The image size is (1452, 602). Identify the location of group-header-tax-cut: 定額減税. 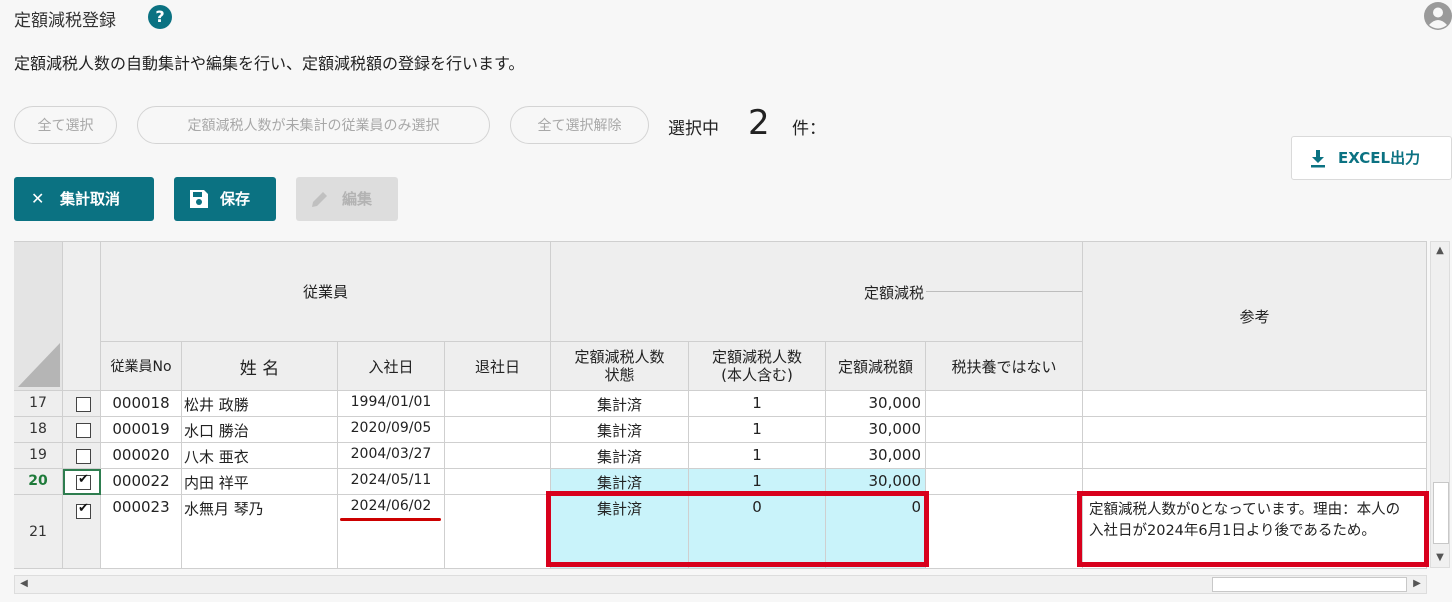
(817, 292).